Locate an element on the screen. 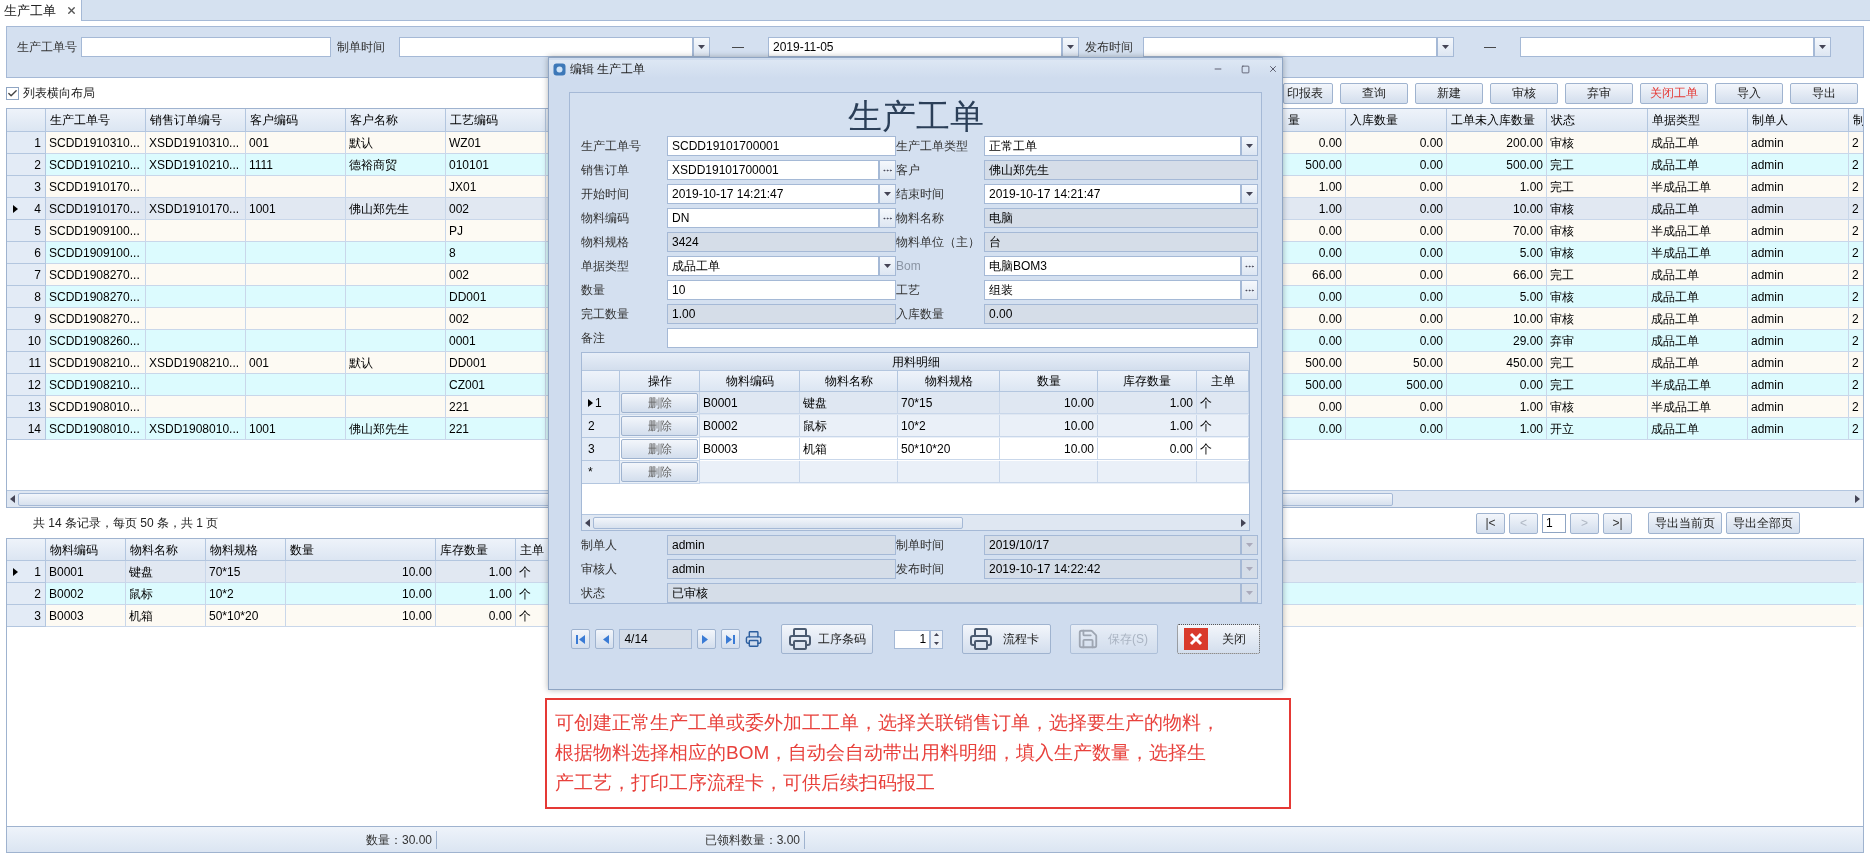 Image resolution: width=1870 pixels, height=857 pixels. table-cell: admin is located at coordinates (1798, 429).